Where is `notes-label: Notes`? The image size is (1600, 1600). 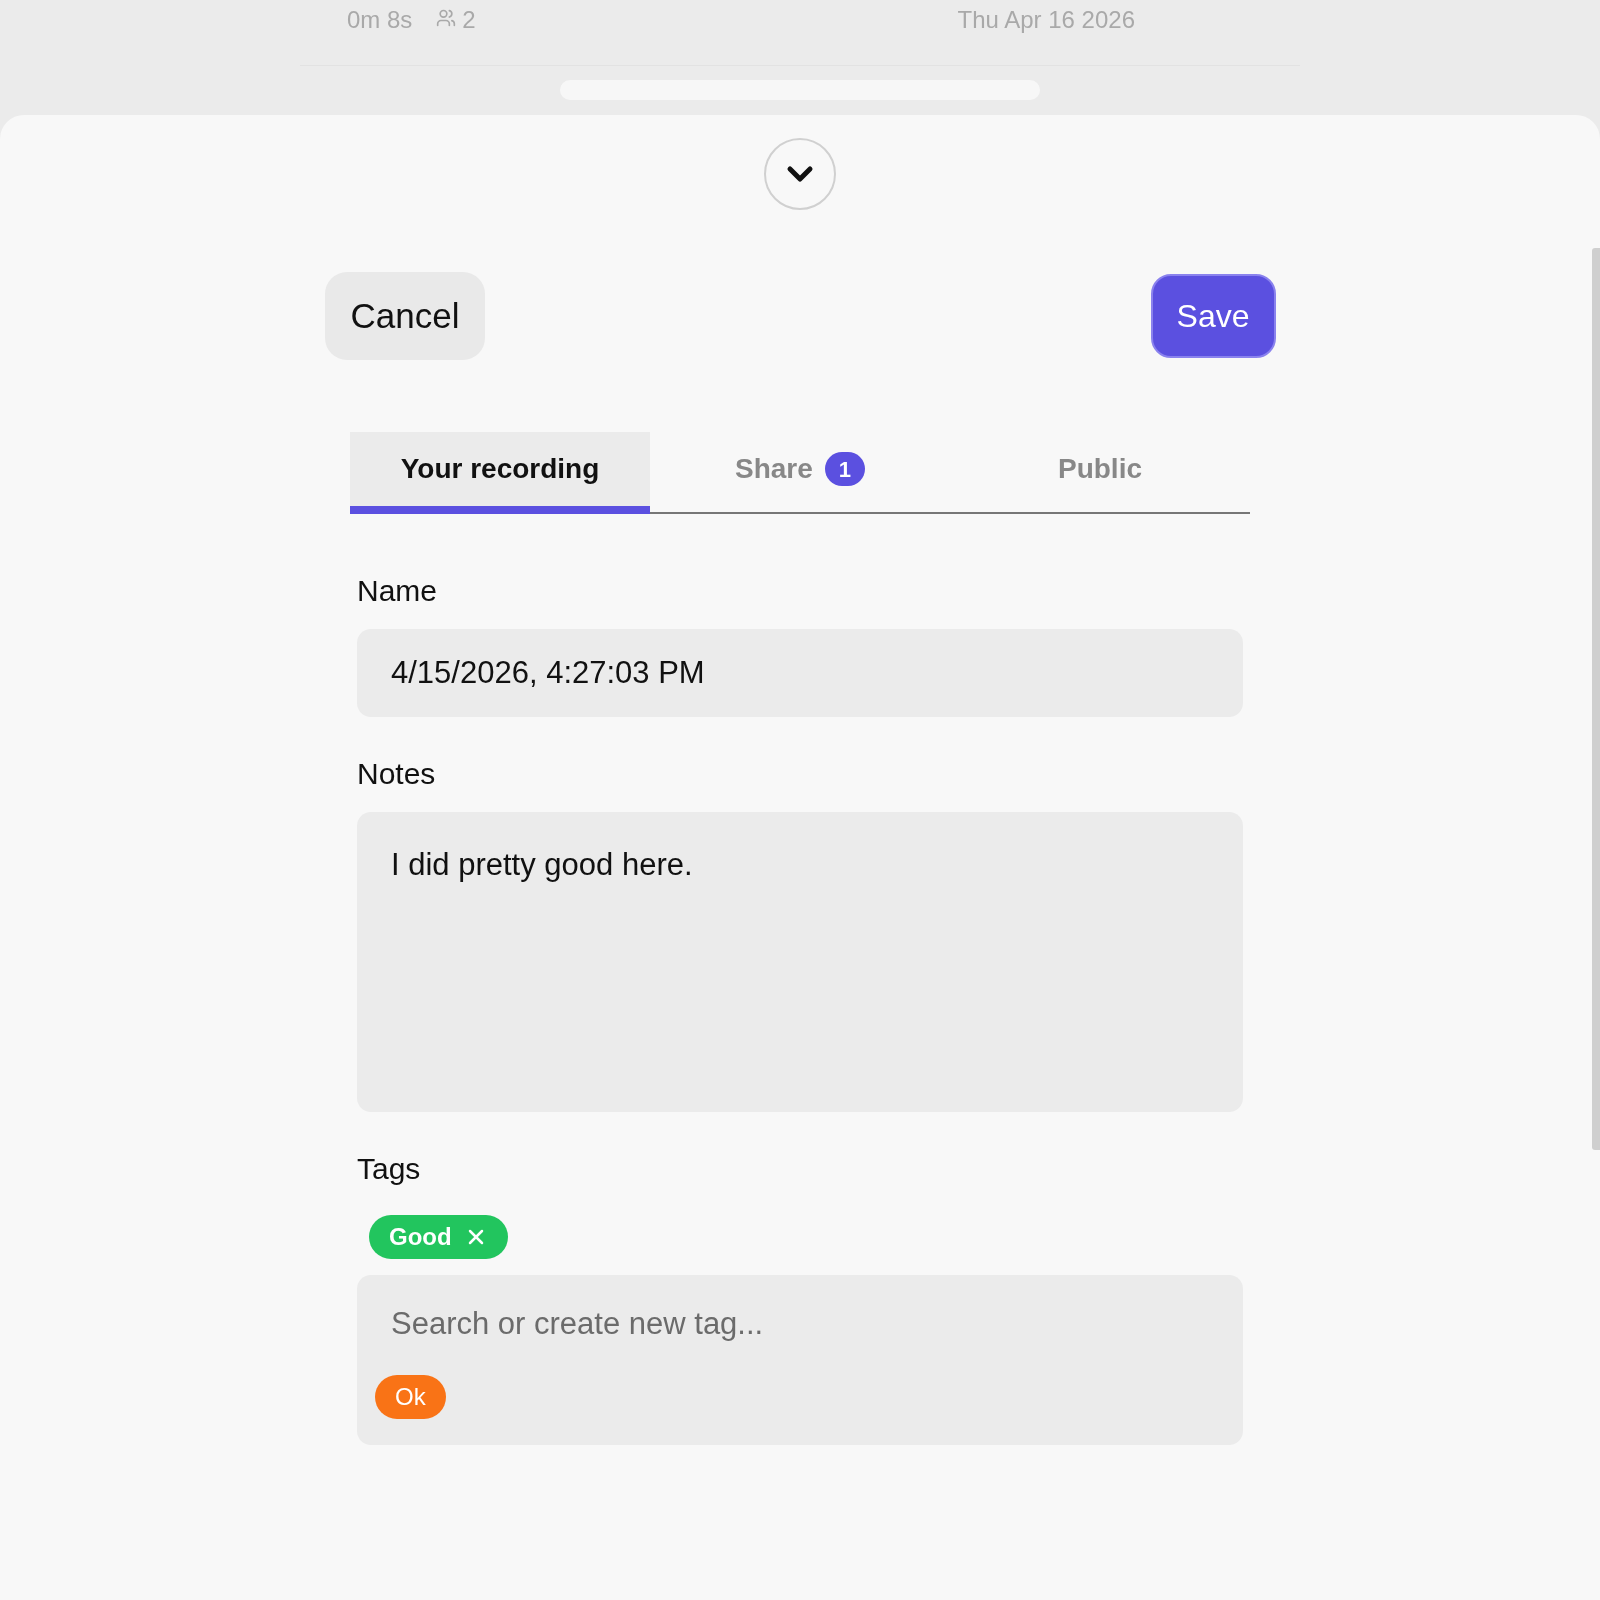 notes-label: Notes is located at coordinates (397, 774).